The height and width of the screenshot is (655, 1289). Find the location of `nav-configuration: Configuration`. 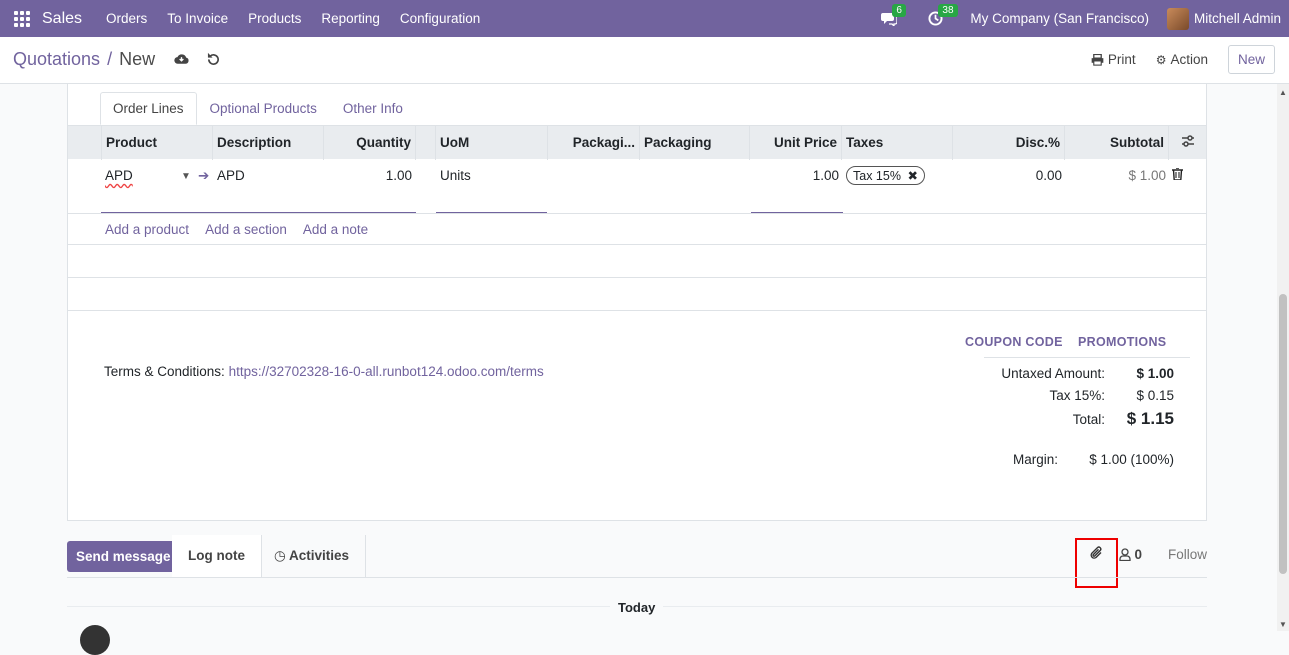

nav-configuration: Configuration is located at coordinates (440, 18).